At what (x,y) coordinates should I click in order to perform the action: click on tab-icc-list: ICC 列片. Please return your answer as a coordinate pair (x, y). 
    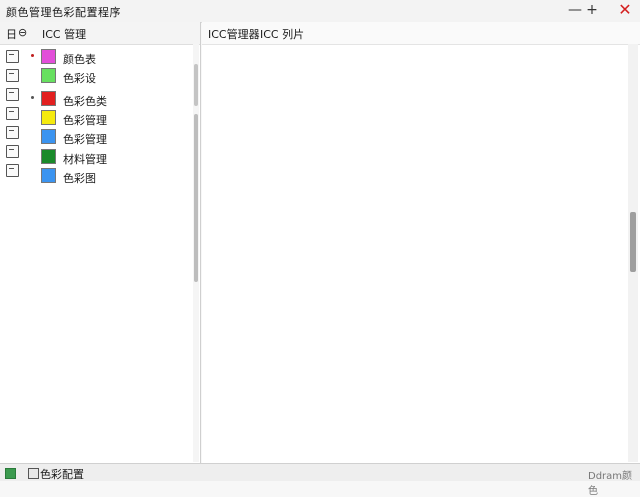
    Looking at the image, I should click on (282, 34).